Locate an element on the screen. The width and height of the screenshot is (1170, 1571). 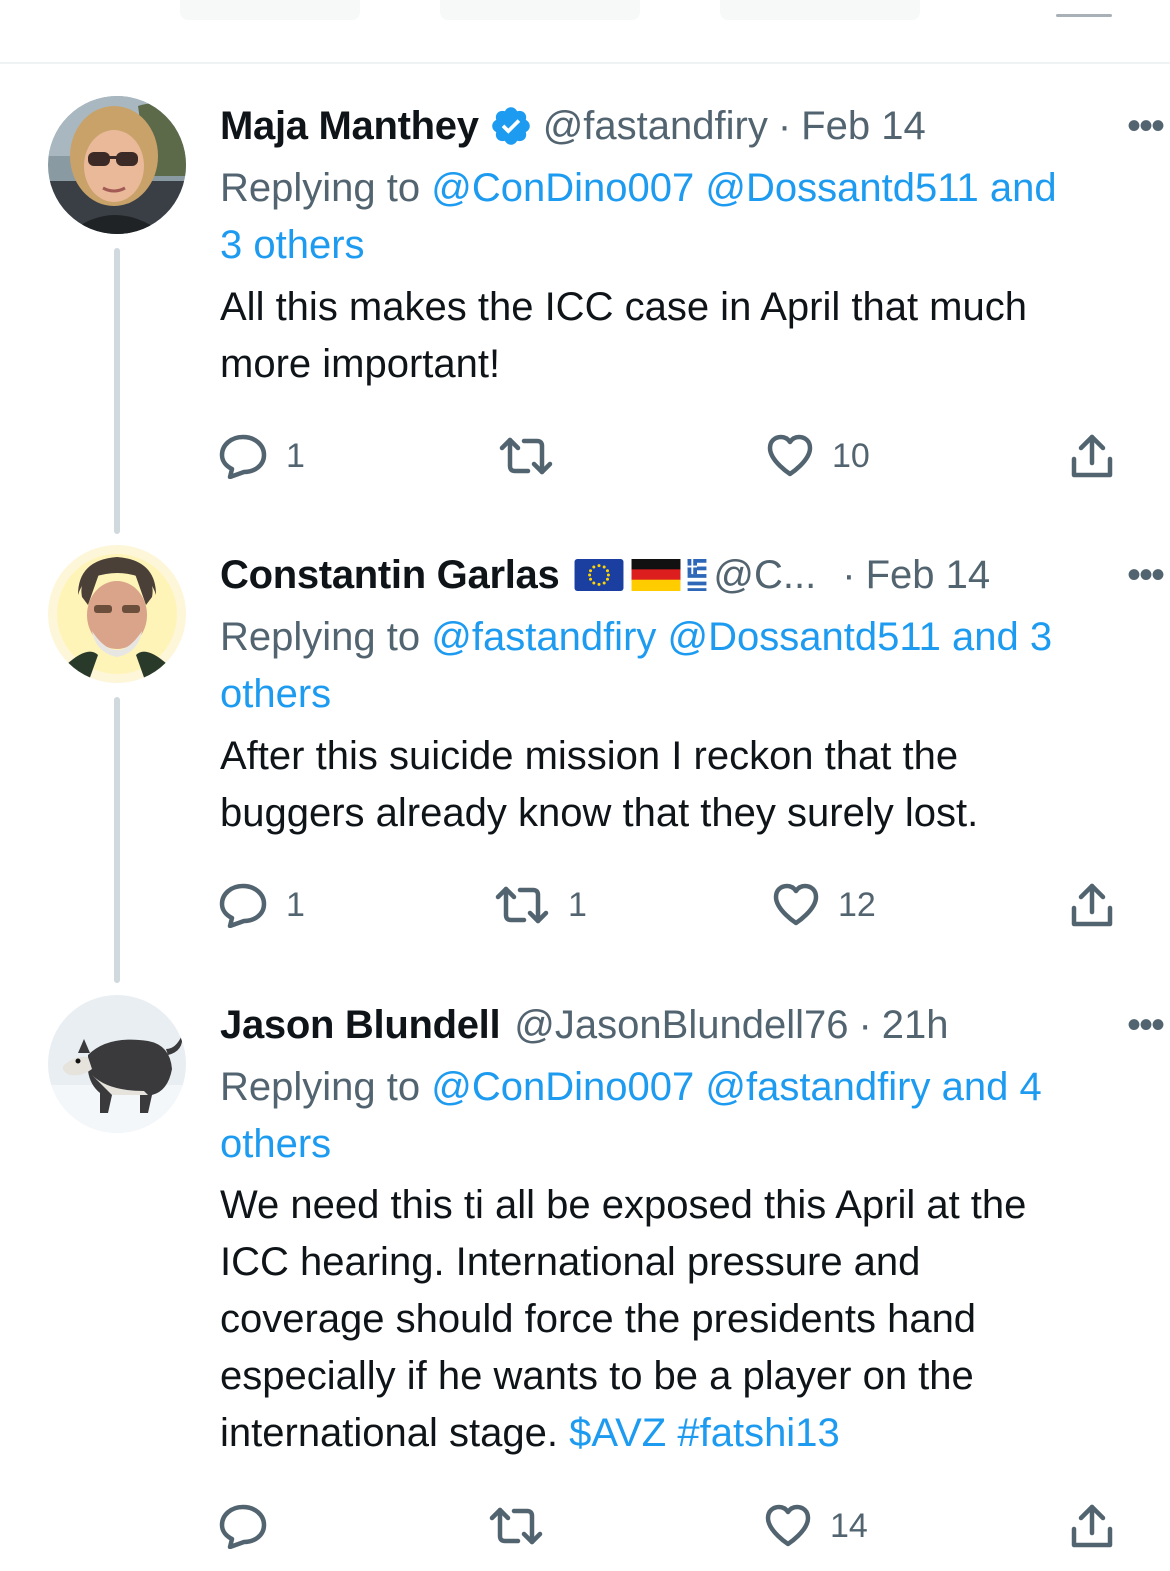
reply-mentions: @fastandfiry @Dossantd511 and 3 is located at coordinates (741, 637).